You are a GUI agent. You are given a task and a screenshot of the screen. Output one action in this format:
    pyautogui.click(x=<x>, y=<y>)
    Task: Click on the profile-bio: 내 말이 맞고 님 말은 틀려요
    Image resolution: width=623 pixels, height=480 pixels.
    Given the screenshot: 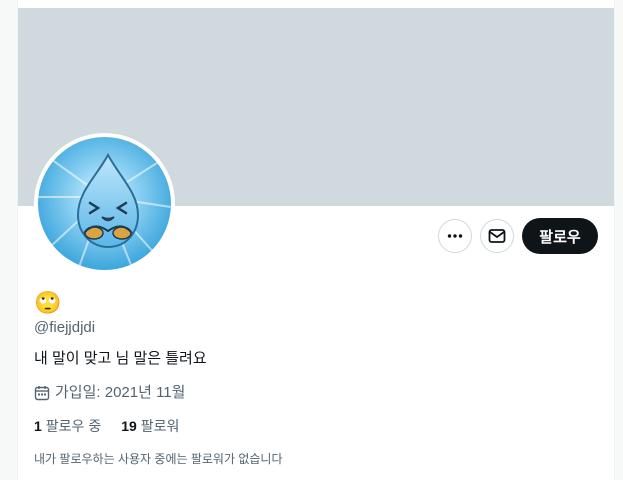 What is the action you would take?
    pyautogui.click(x=120, y=358)
    